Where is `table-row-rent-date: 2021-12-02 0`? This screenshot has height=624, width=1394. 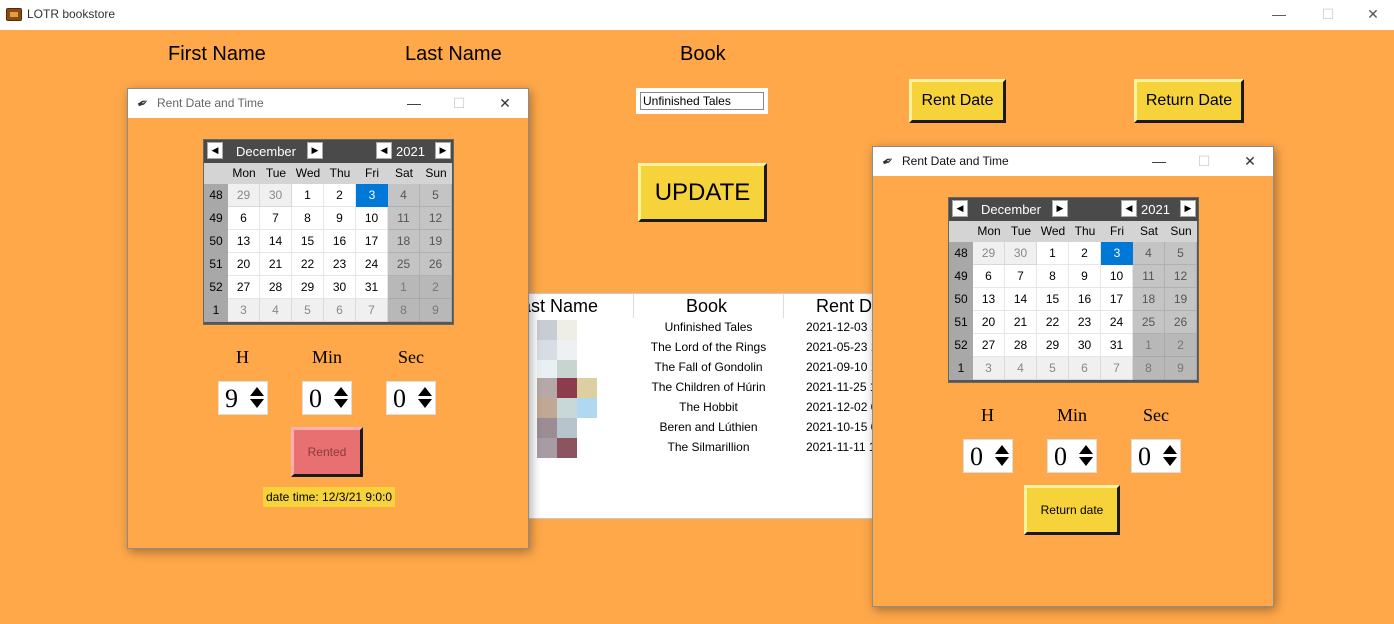
table-row-rent-date: 2021-12-02 0 is located at coordinates (841, 407).